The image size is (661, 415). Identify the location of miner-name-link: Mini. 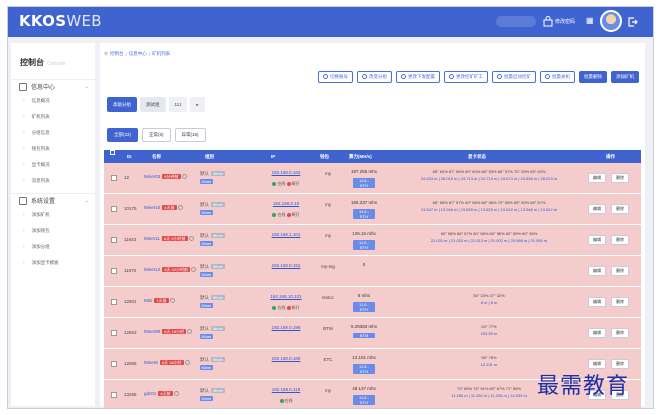
(148, 300).